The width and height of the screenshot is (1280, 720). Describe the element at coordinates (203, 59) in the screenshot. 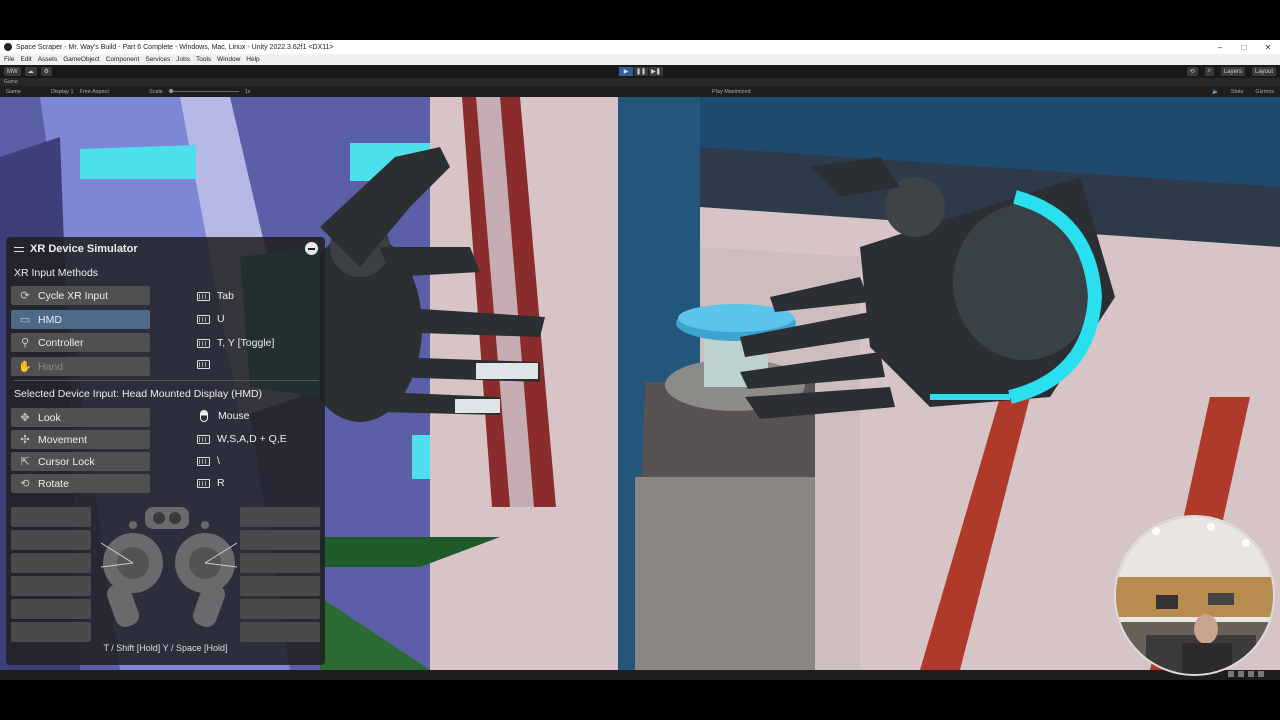

I see `menu-tools: Tools` at that location.